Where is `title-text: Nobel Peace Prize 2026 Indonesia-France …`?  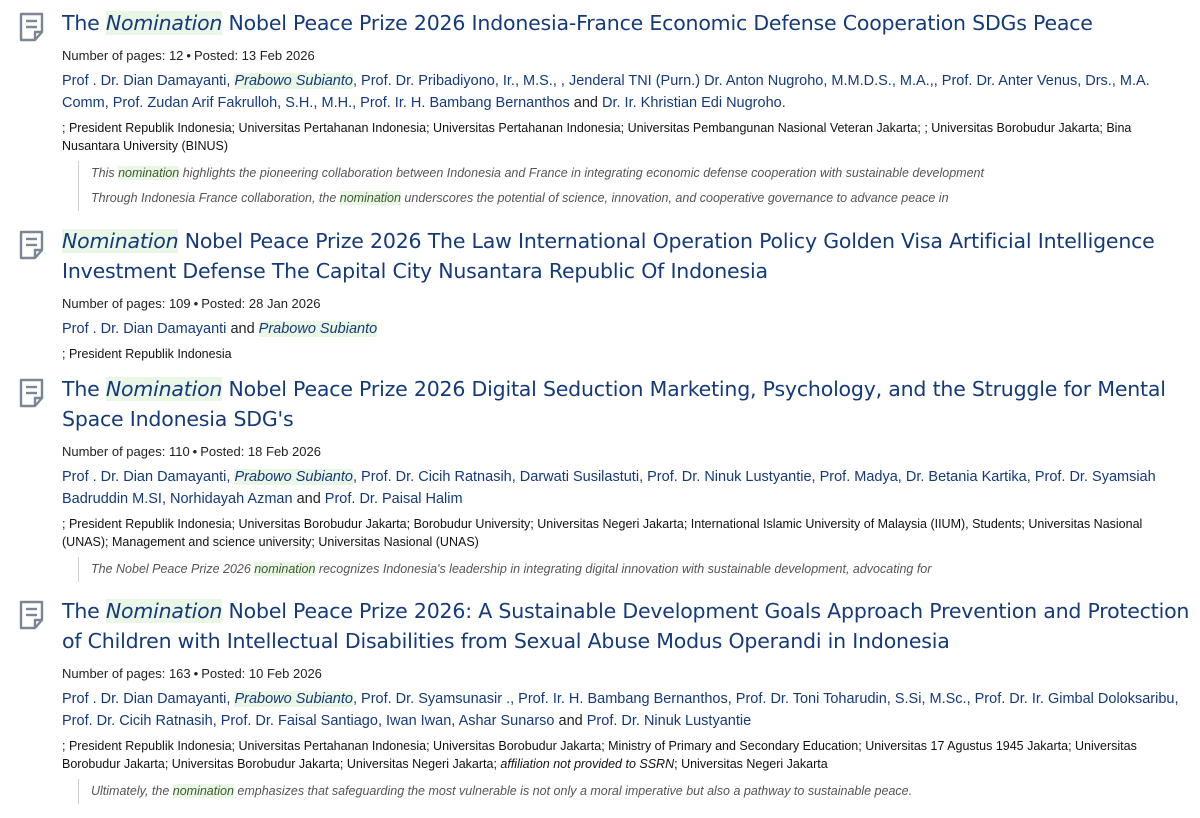
title-text: Nobel Peace Prize 2026 Indonesia-France … is located at coordinates (657, 23).